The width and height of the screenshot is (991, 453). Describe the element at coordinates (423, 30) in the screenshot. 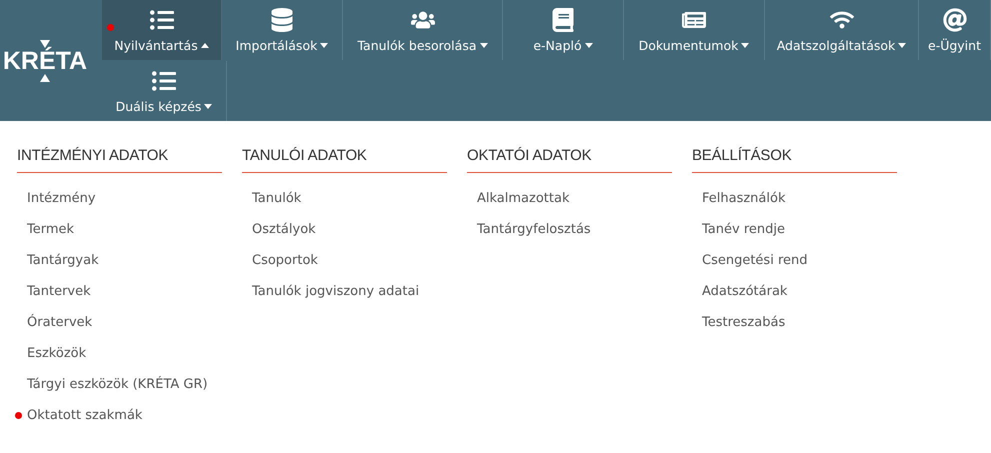

I see `nav-menu-item: Tanulók besorolása` at that location.